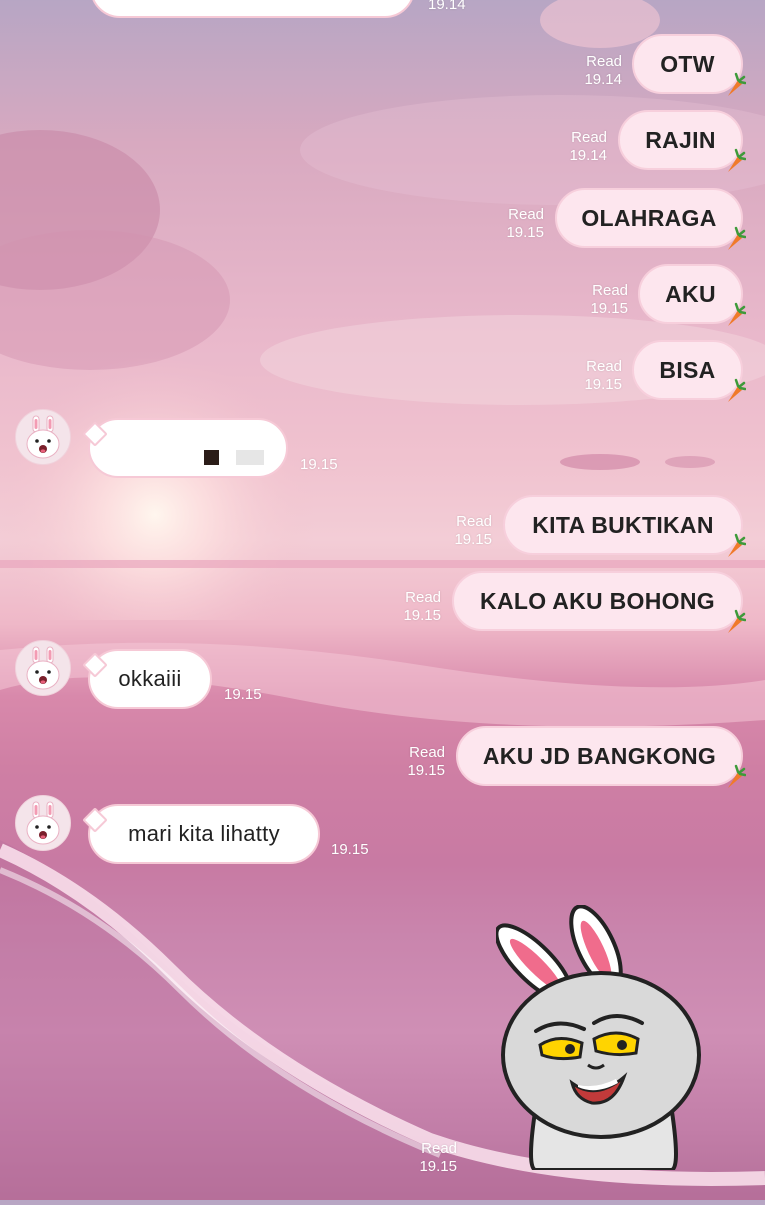 This screenshot has width=765, height=1205. Describe the element at coordinates (649, 218) in the screenshot. I see `sent-message-bubble: OLAHRAGA` at that location.